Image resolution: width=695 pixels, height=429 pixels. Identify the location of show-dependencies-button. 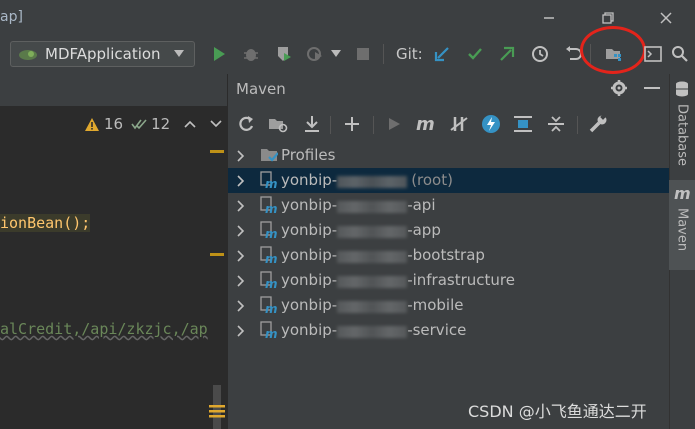
(523, 124).